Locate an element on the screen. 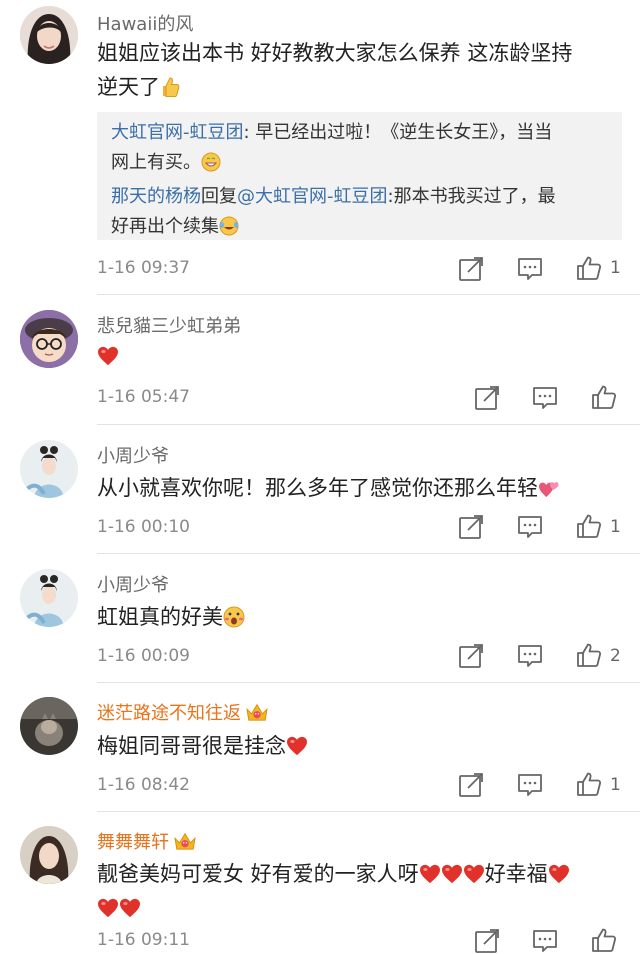  grin-emoji-icon is located at coordinates (211, 167).